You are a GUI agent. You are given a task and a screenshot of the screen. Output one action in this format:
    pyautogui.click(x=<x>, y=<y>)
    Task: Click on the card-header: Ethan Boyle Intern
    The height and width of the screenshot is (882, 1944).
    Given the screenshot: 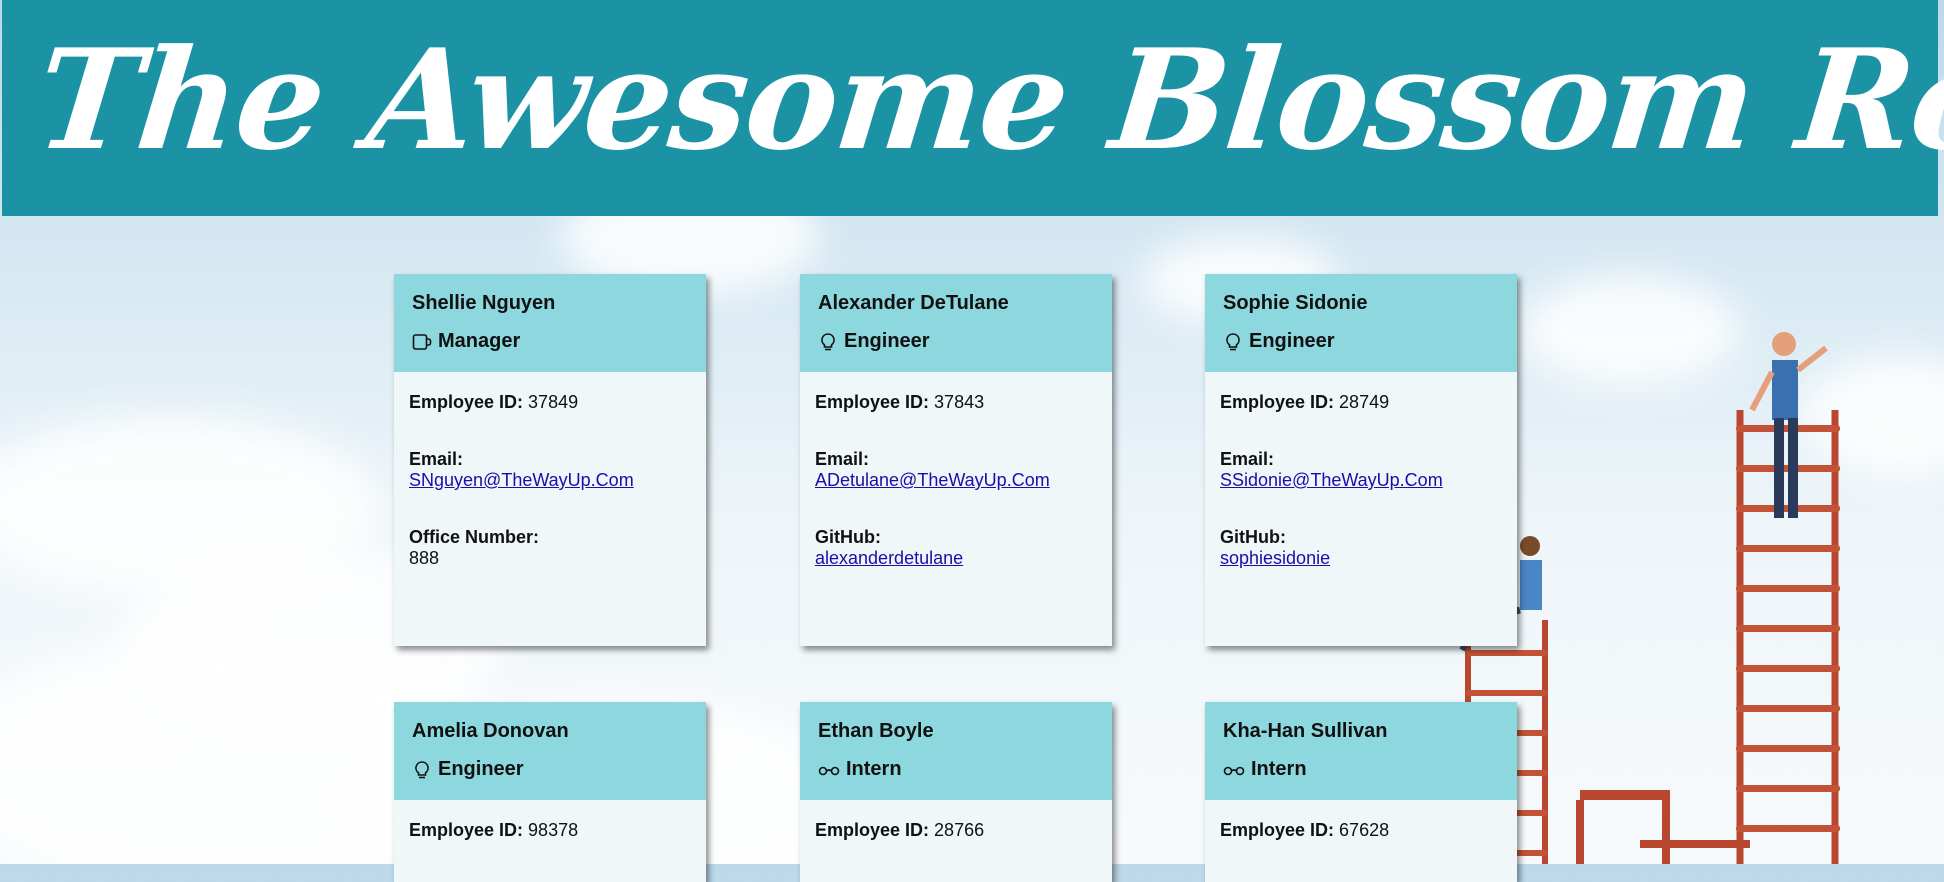 What is the action you would take?
    pyautogui.click(x=956, y=751)
    